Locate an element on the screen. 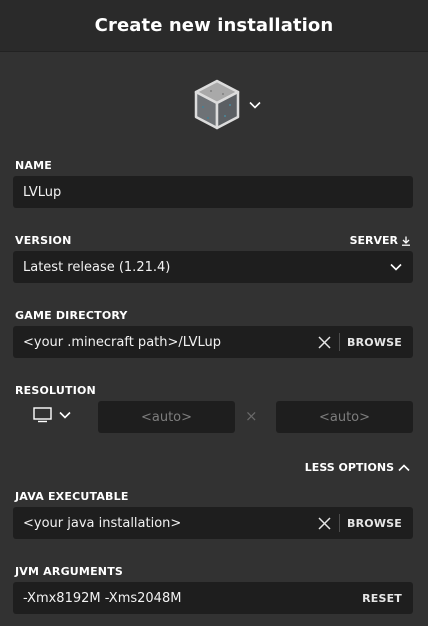  grass-block-icon is located at coordinates (217, 104).